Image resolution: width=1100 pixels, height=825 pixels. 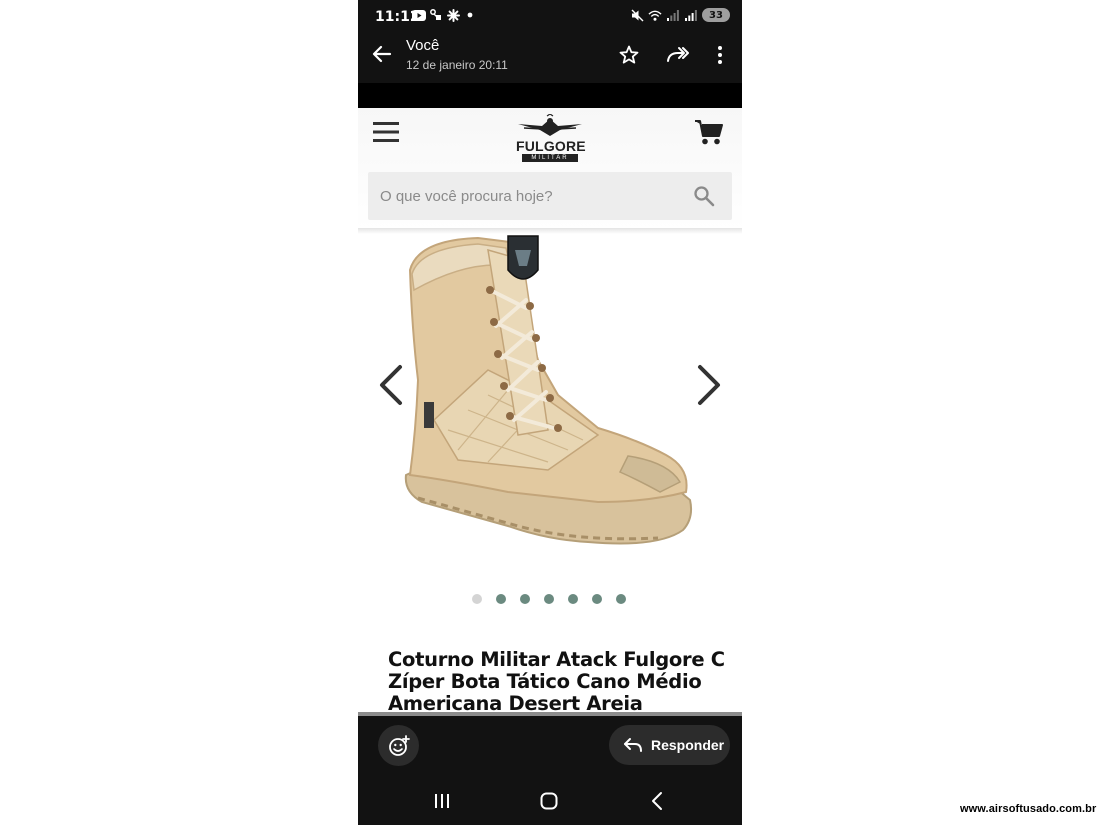 I want to click on reply-arrow-icon, so click(x=633, y=745).